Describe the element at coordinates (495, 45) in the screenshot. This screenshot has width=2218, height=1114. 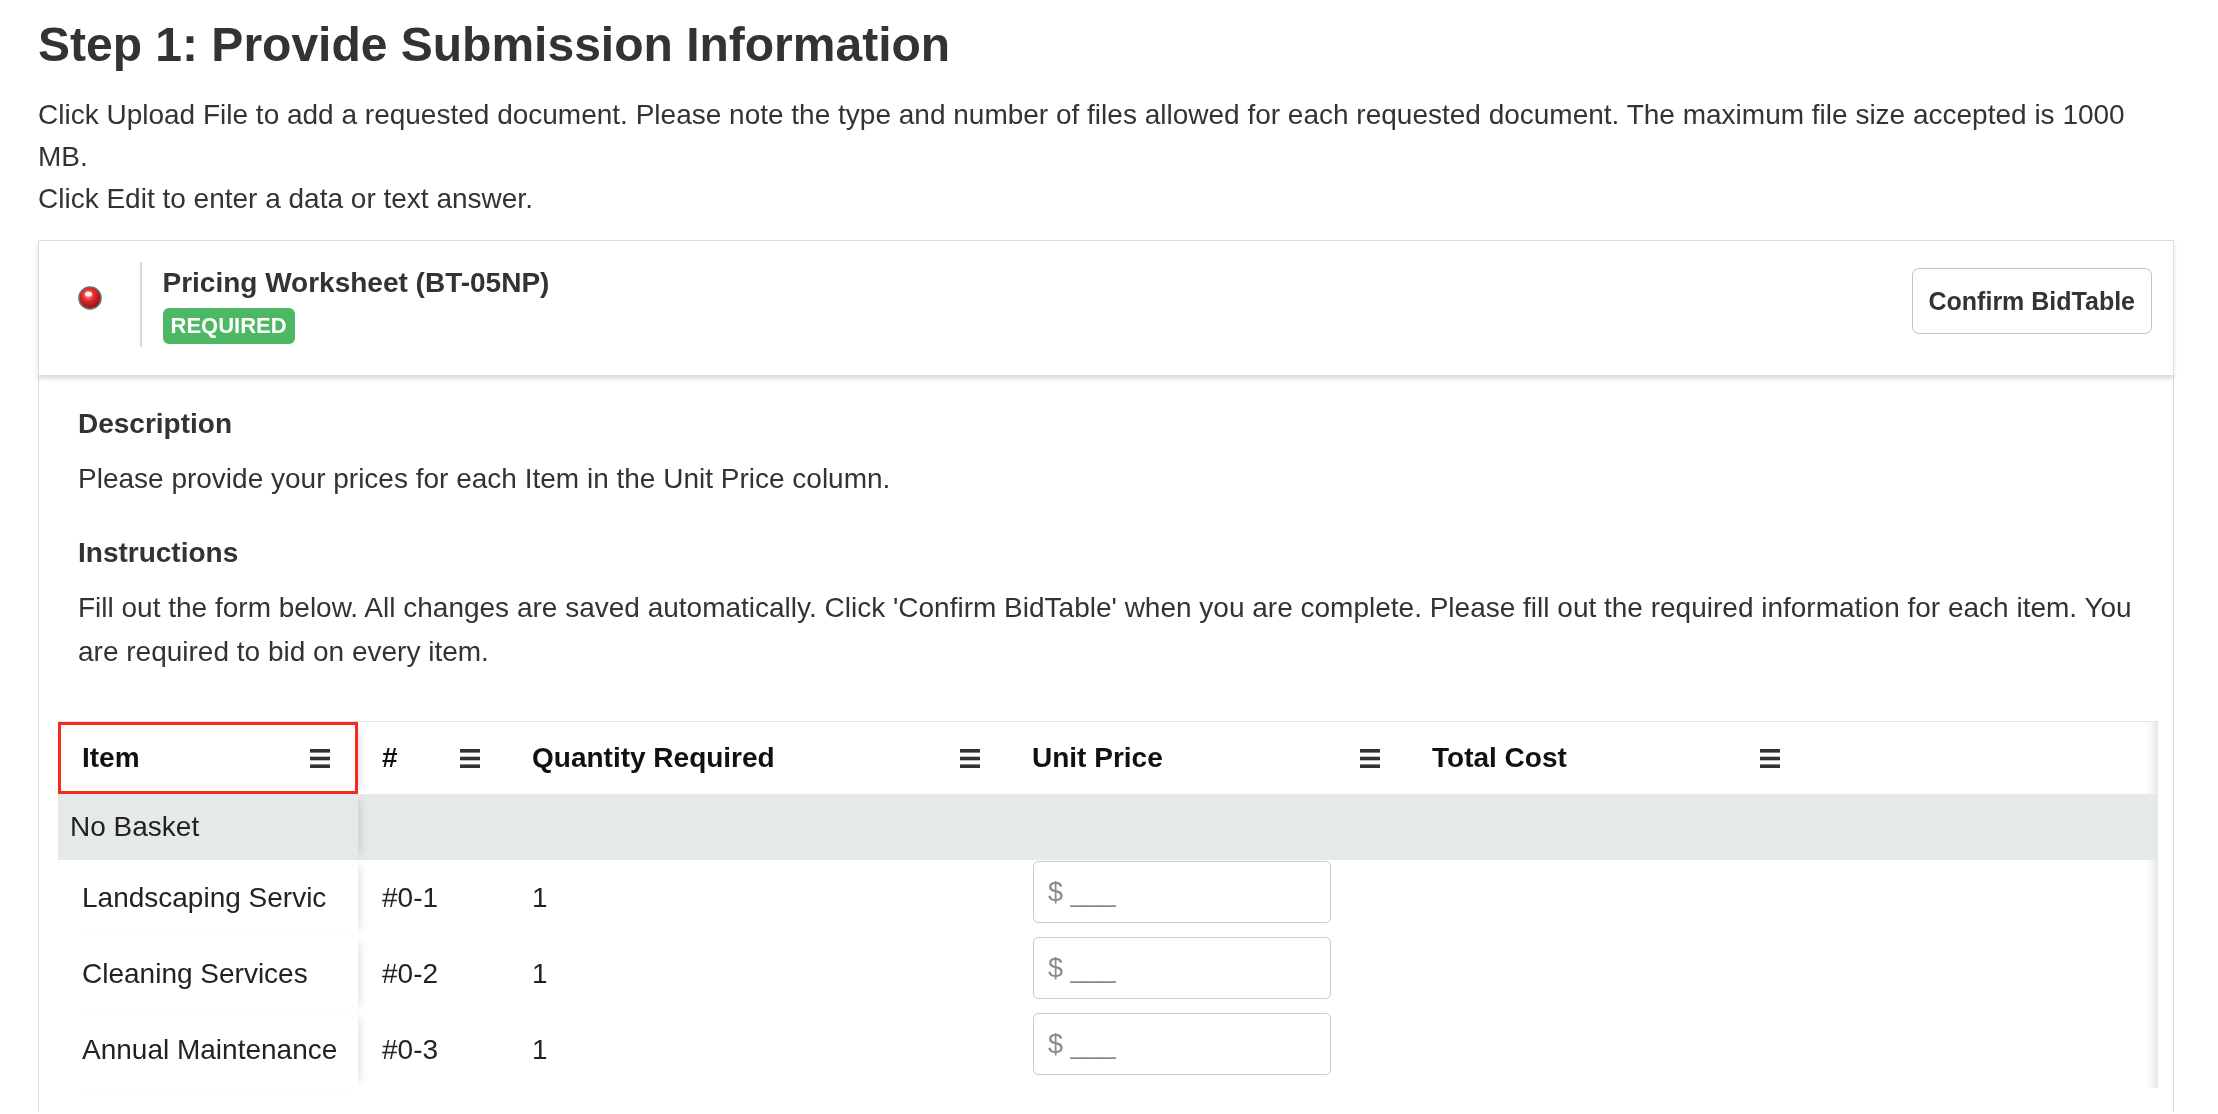
I see `page-heading: Step 1: Provide Submission Information` at that location.